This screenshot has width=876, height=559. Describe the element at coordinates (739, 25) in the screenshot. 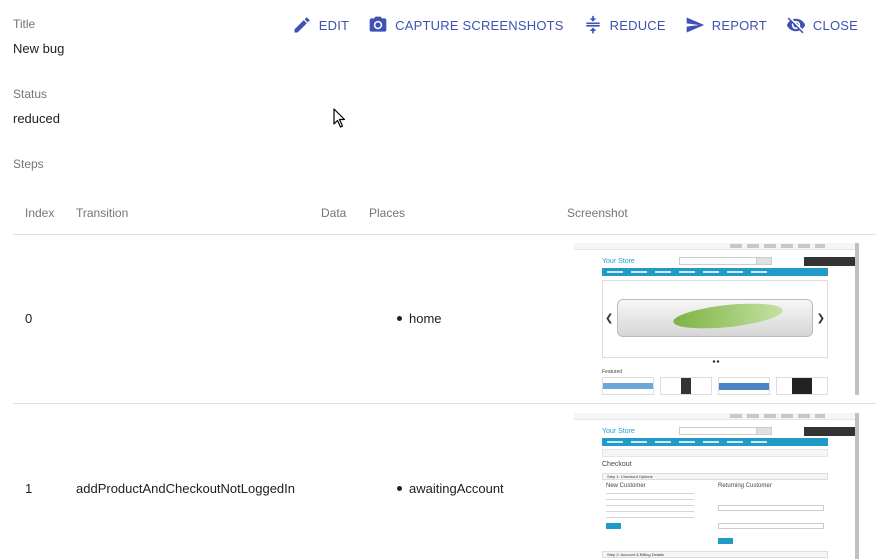

I see `report-label: REPORT` at that location.